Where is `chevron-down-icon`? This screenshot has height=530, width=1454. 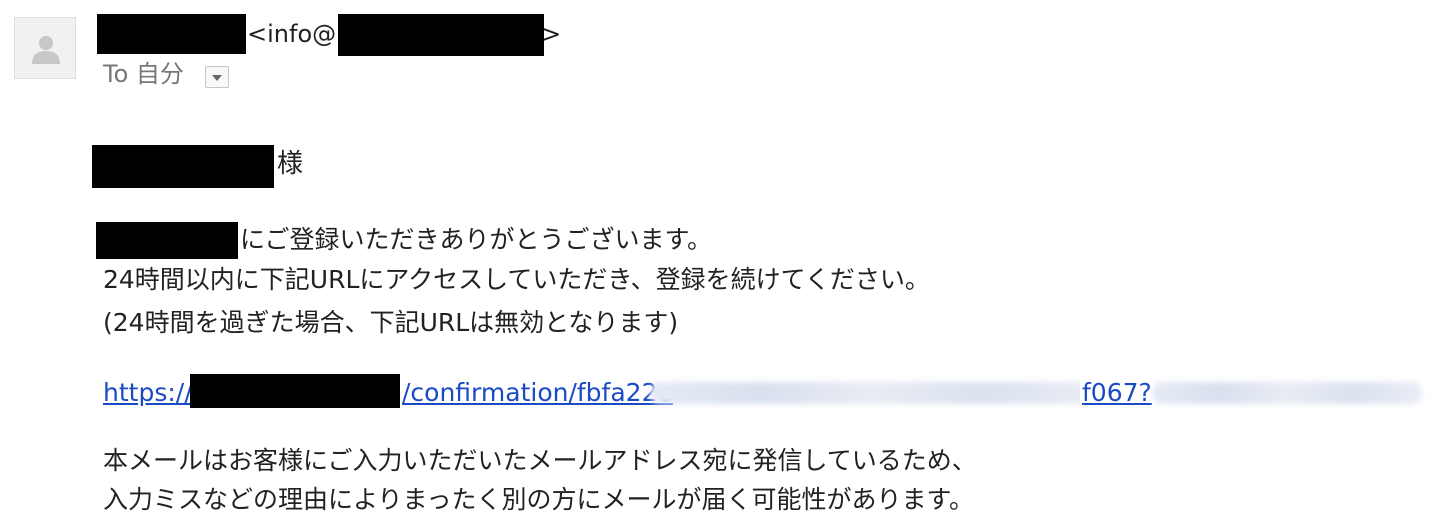 chevron-down-icon is located at coordinates (217, 77).